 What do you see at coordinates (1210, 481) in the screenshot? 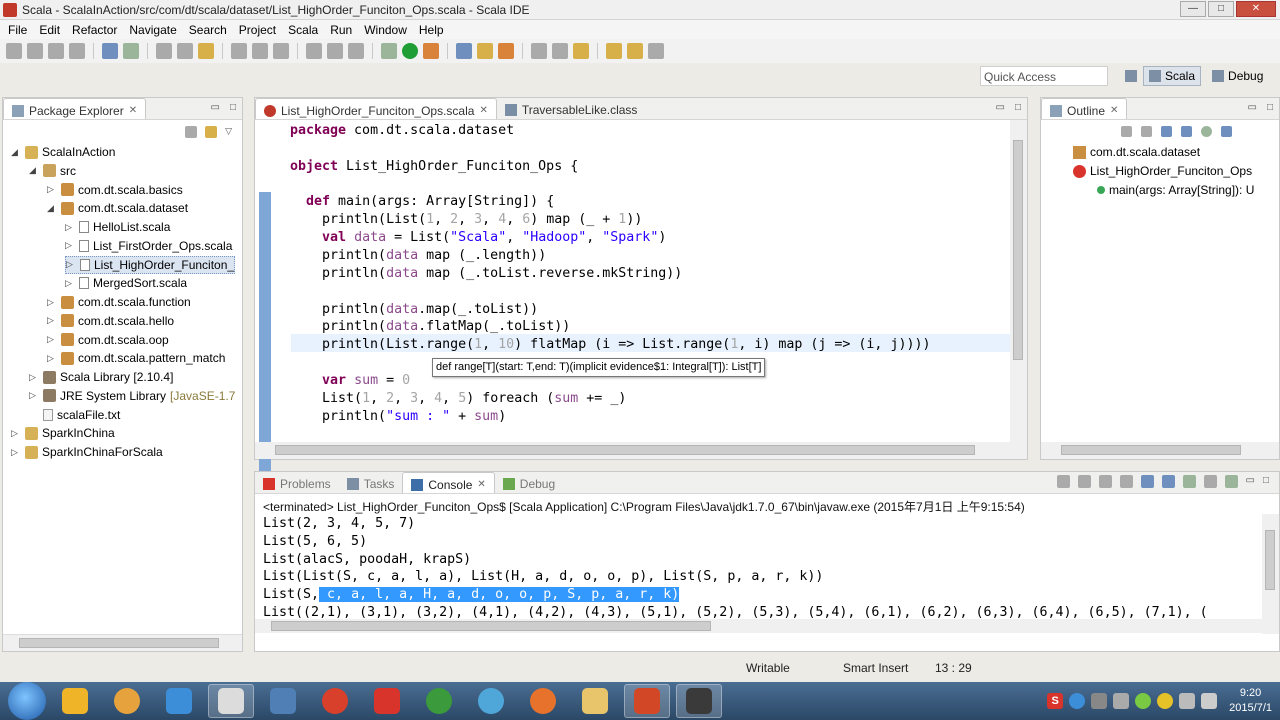
I see `display-console-icon` at bounding box center [1210, 481].